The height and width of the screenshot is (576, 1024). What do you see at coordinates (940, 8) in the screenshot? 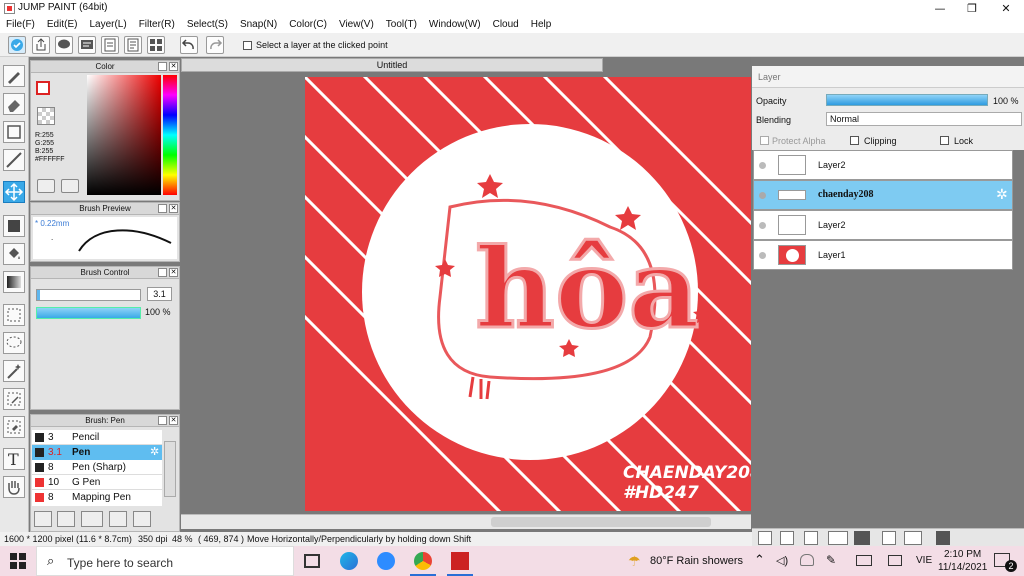
I see `minimize-button: —` at bounding box center [940, 8].